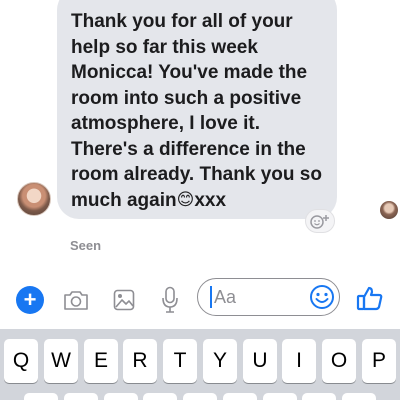 This screenshot has width=400, height=400. Describe the element at coordinates (299, 361) in the screenshot. I see `key-i: I` at that location.